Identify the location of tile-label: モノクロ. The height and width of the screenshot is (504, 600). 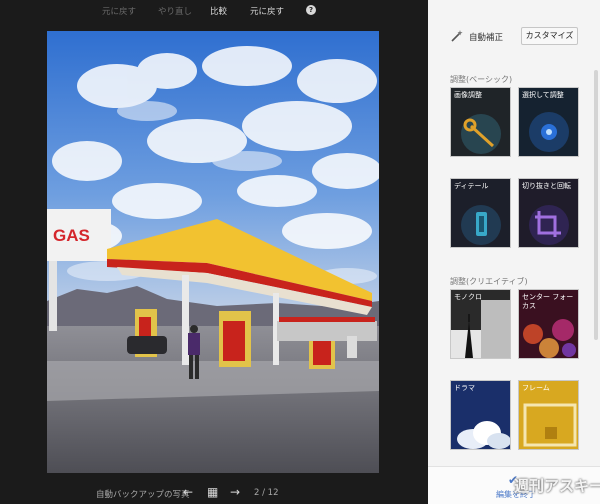
(468, 297).